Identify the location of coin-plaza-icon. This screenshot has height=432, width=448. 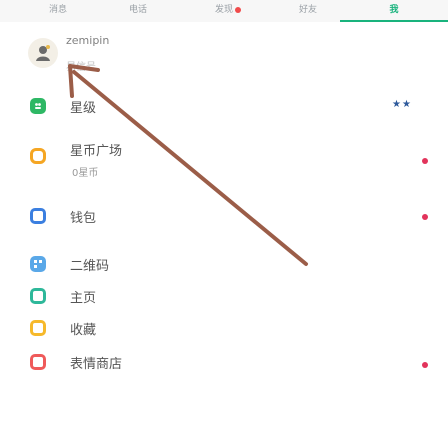
(38, 156).